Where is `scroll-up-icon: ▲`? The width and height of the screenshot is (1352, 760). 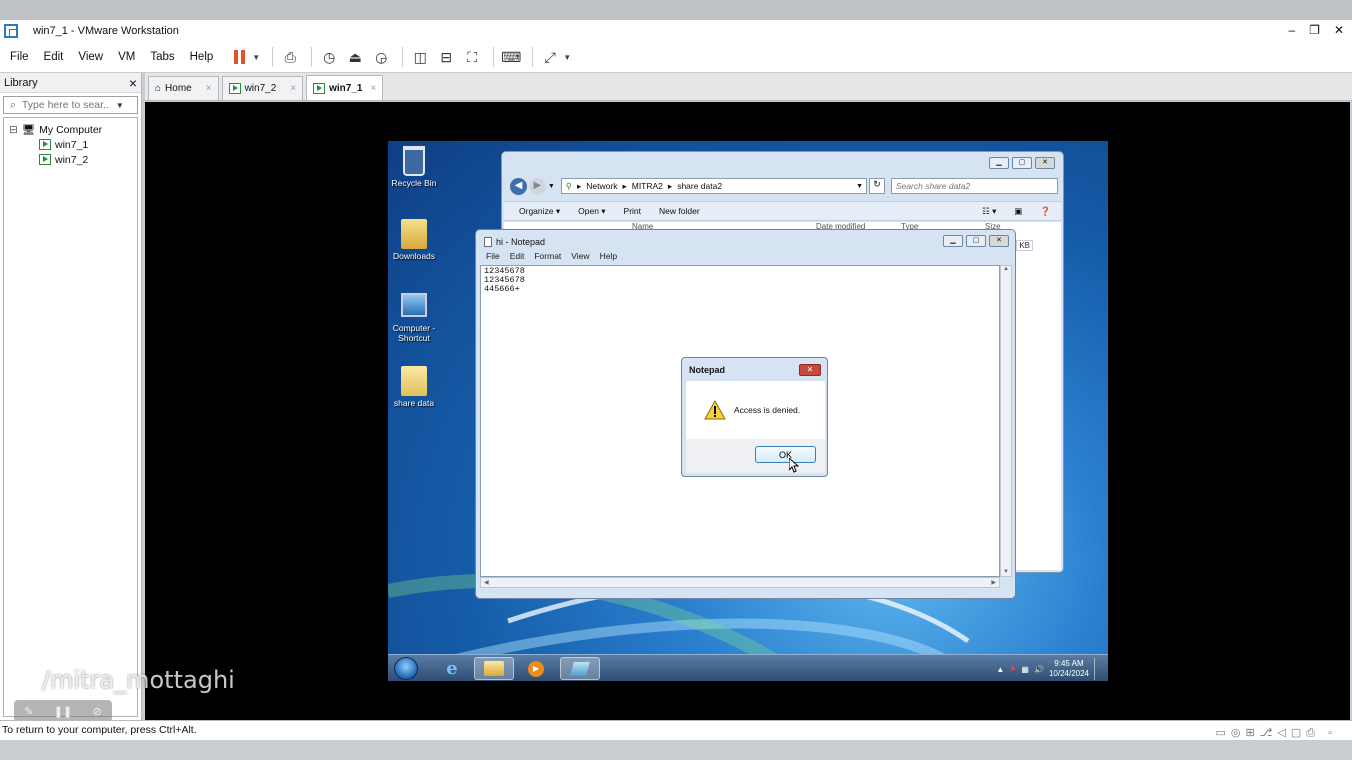
scroll-up-icon: ▲ is located at coordinates (1006, 269).